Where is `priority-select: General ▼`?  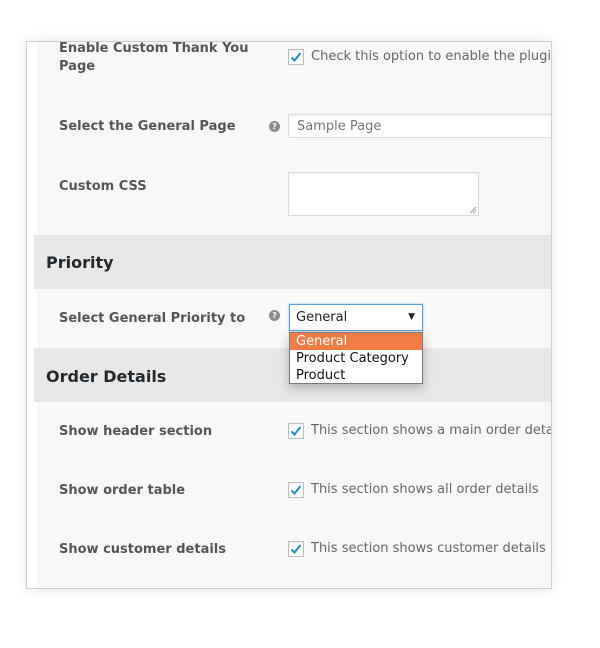 priority-select: General ▼ is located at coordinates (356, 317).